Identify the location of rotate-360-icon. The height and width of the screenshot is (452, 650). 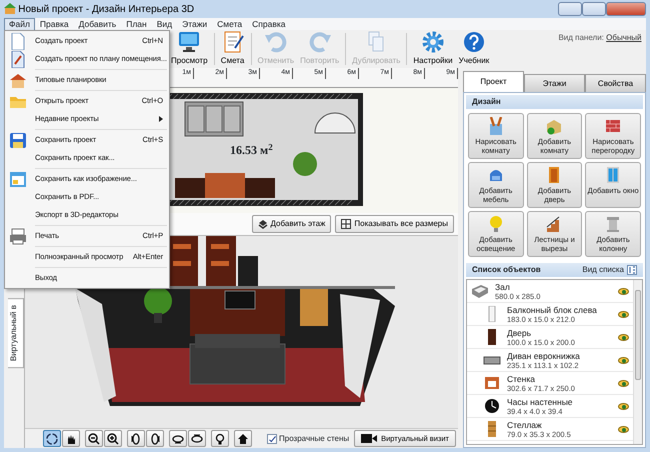
(52, 438).